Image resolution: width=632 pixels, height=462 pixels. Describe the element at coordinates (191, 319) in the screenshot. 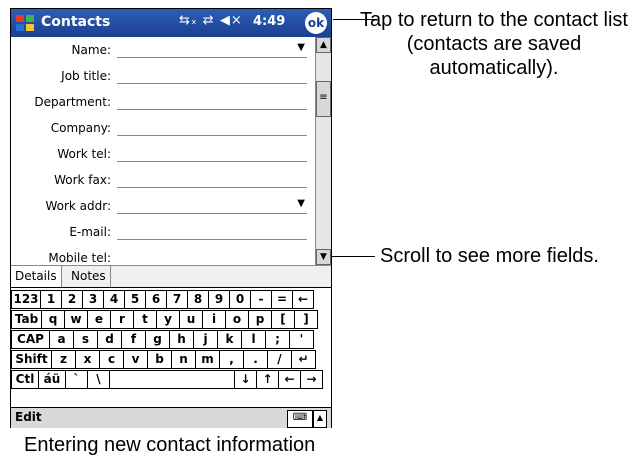

I see `key: u` at that location.